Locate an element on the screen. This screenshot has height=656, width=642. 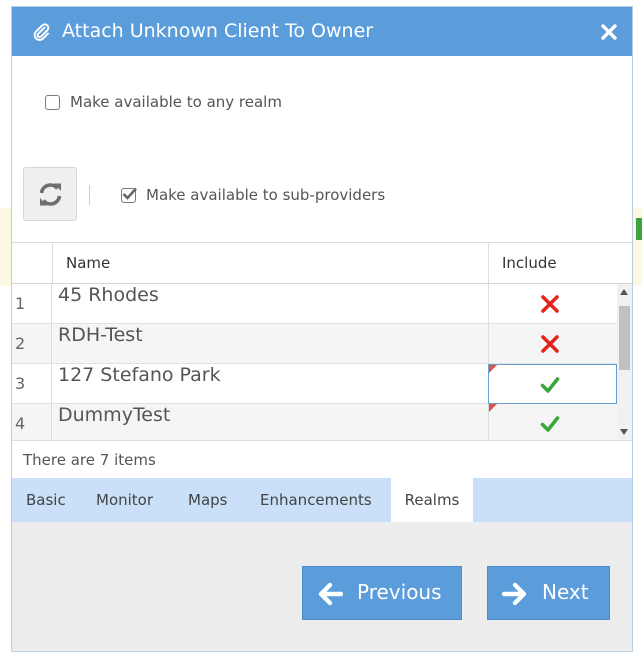
dialog-titlebar: Attach Unknown Client To Owner is located at coordinates (322, 31).